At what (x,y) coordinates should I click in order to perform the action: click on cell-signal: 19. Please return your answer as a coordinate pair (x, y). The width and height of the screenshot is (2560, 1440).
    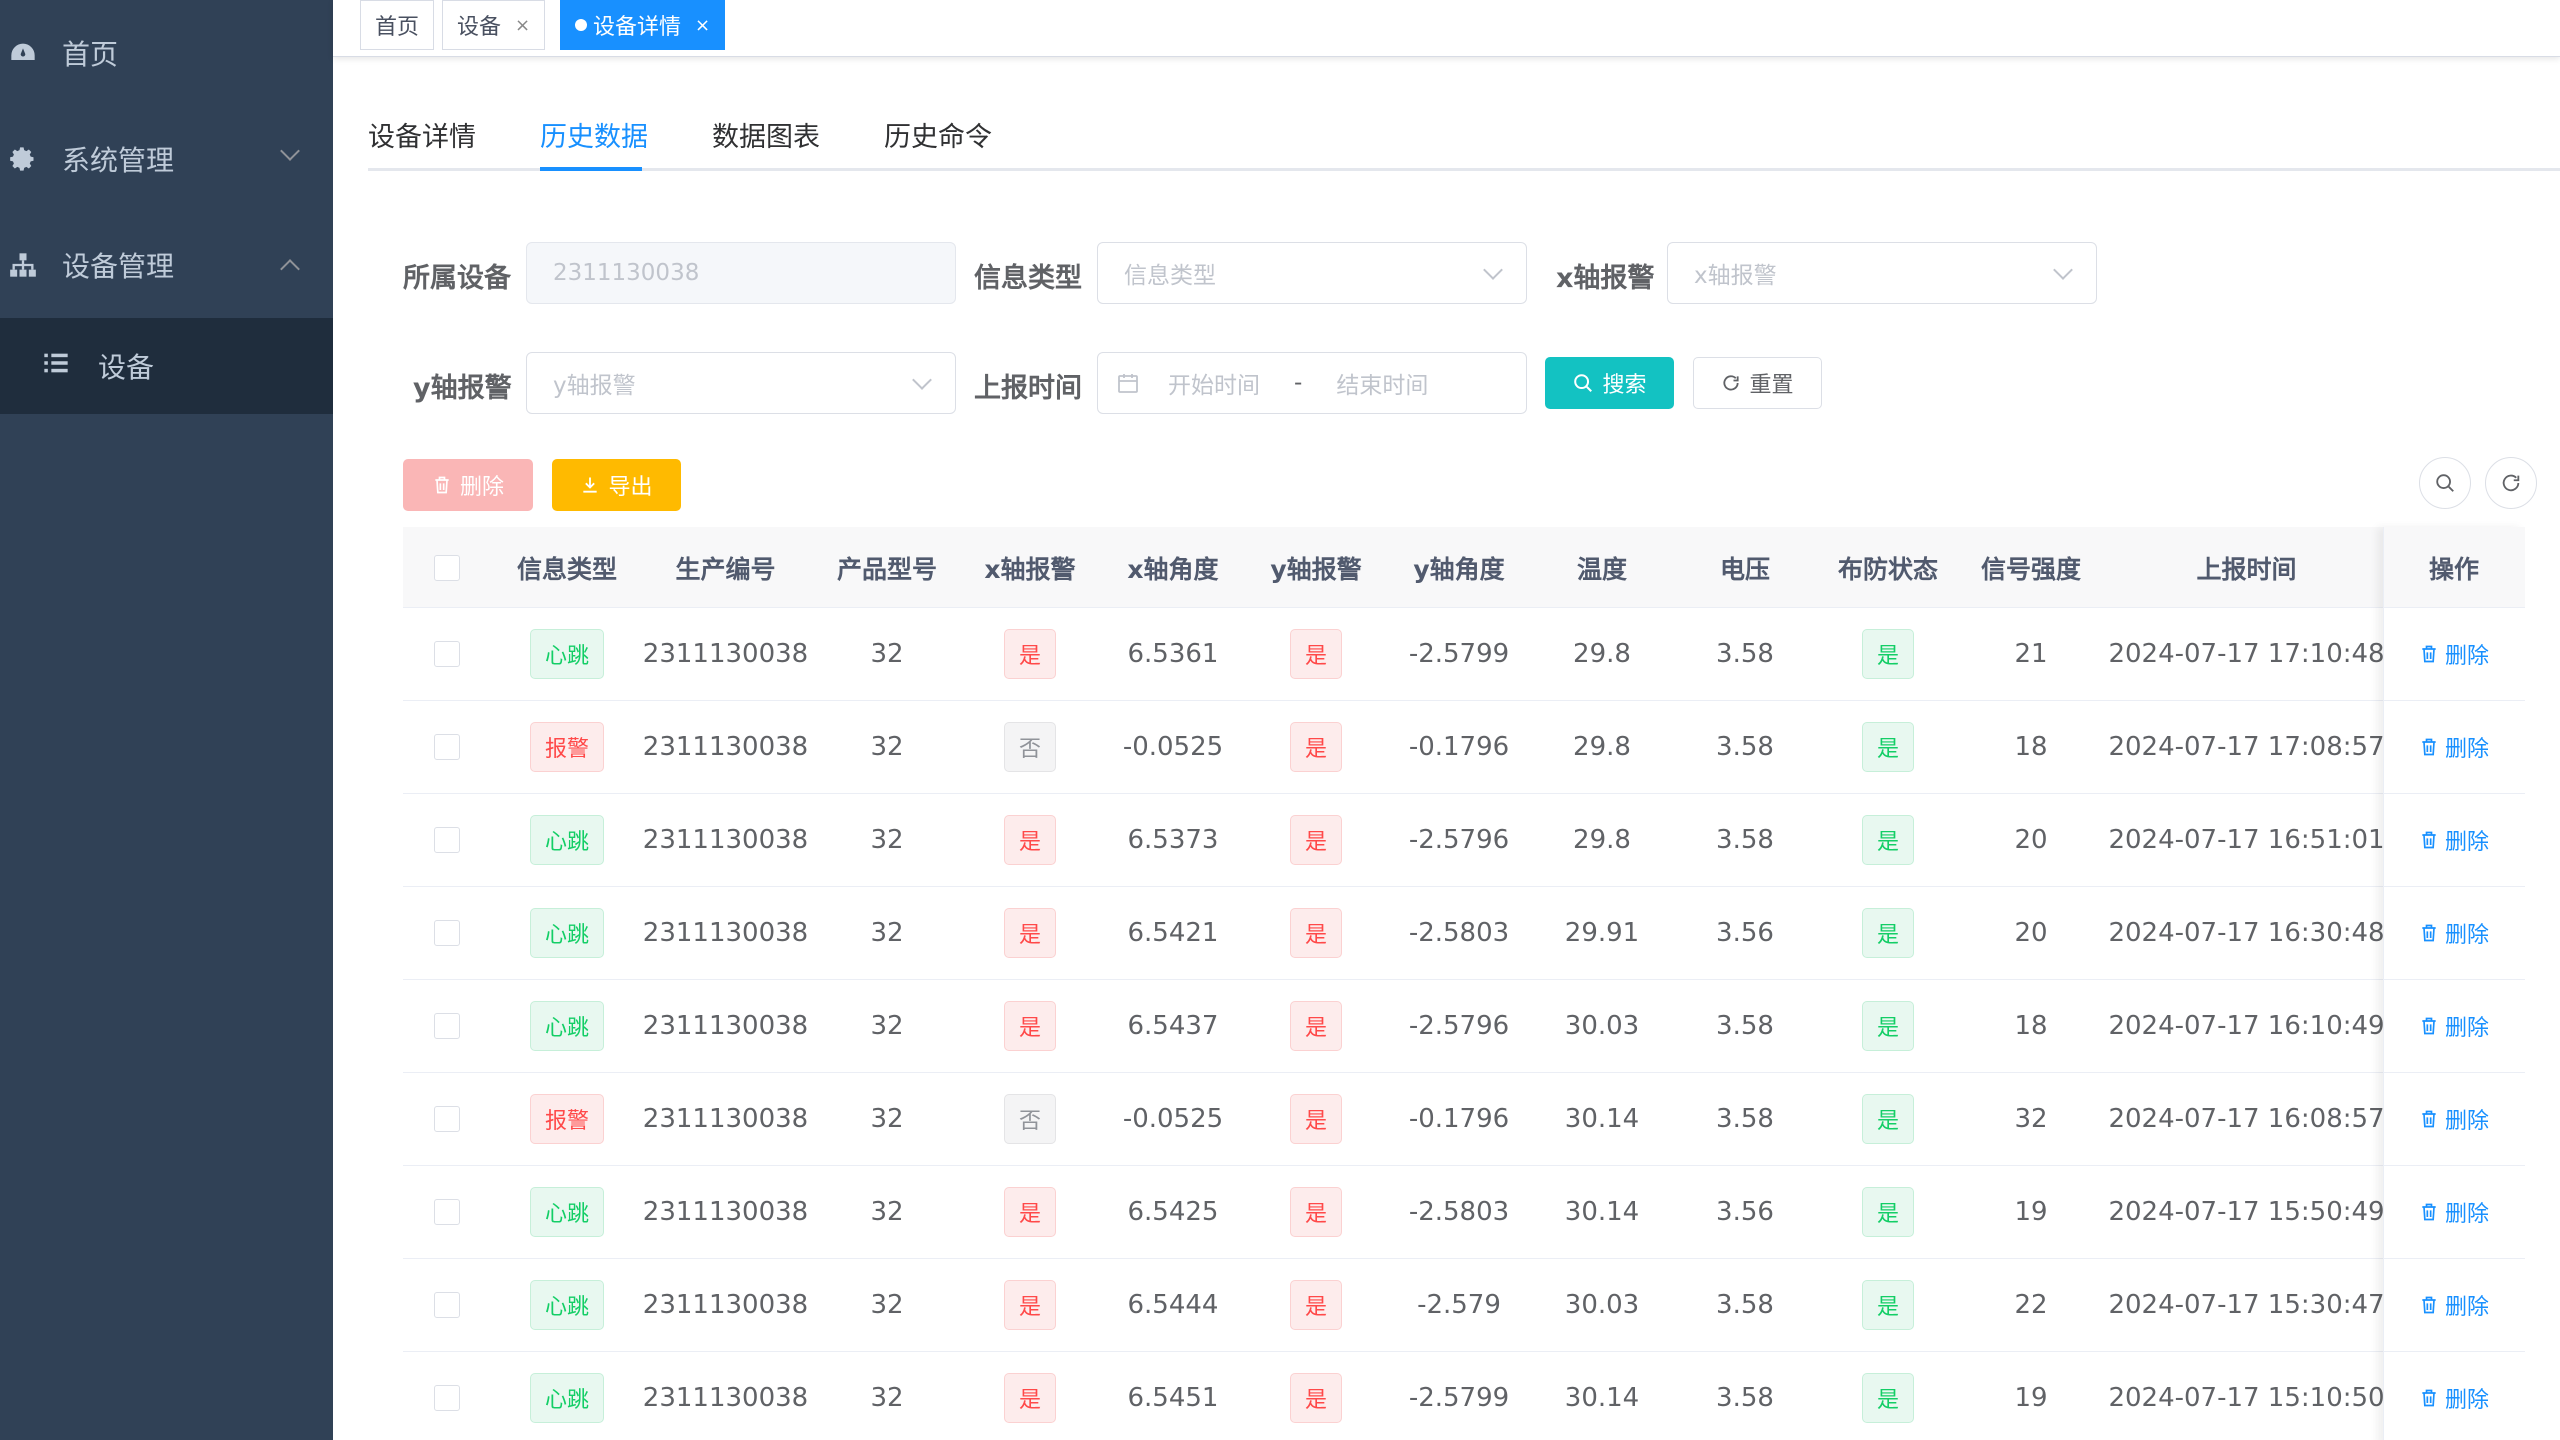
    Looking at the image, I should click on (2031, 1398).